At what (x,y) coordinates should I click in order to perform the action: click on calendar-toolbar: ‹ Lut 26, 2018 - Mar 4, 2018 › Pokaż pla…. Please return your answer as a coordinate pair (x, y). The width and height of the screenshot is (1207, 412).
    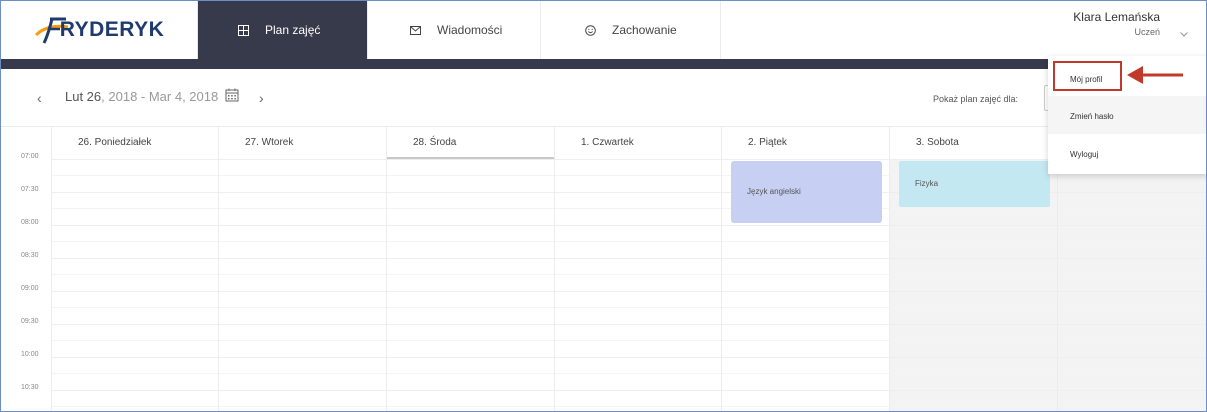
    Looking at the image, I should click on (603, 98).